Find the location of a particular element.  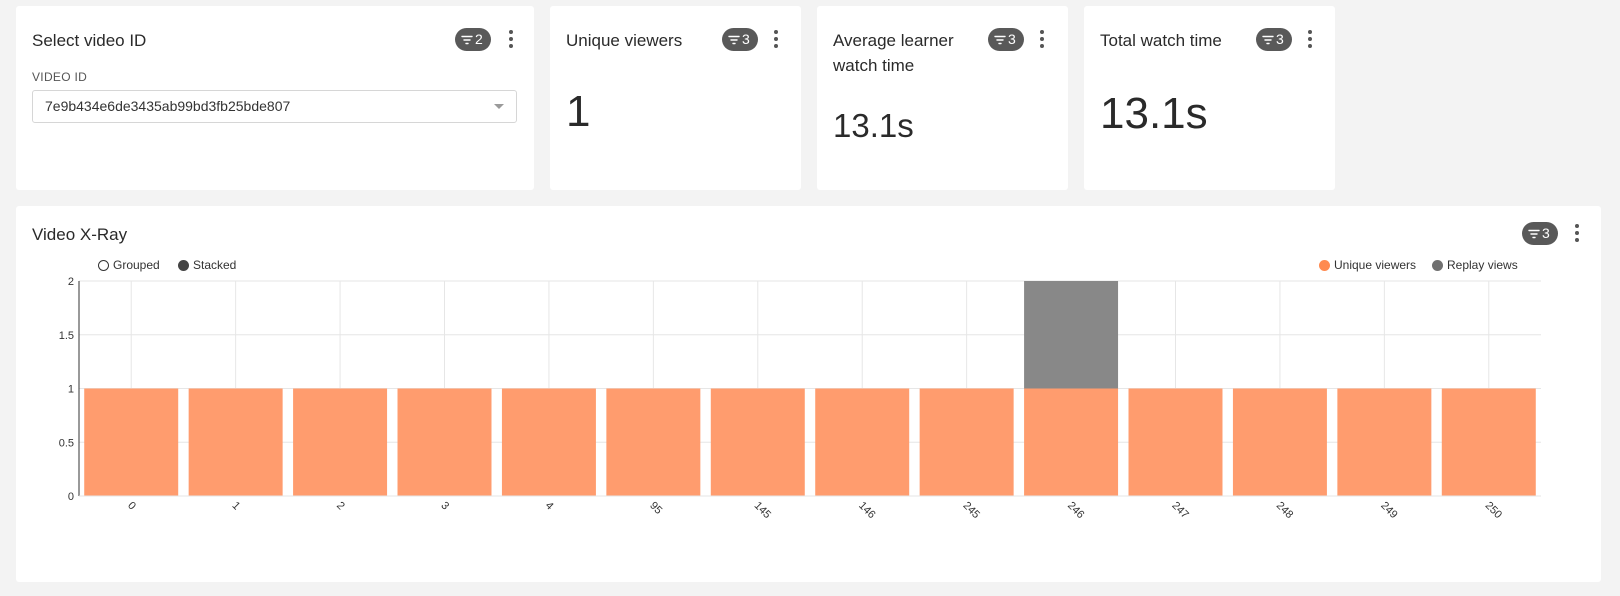

unique-viewers-value: 1 is located at coordinates (578, 111).